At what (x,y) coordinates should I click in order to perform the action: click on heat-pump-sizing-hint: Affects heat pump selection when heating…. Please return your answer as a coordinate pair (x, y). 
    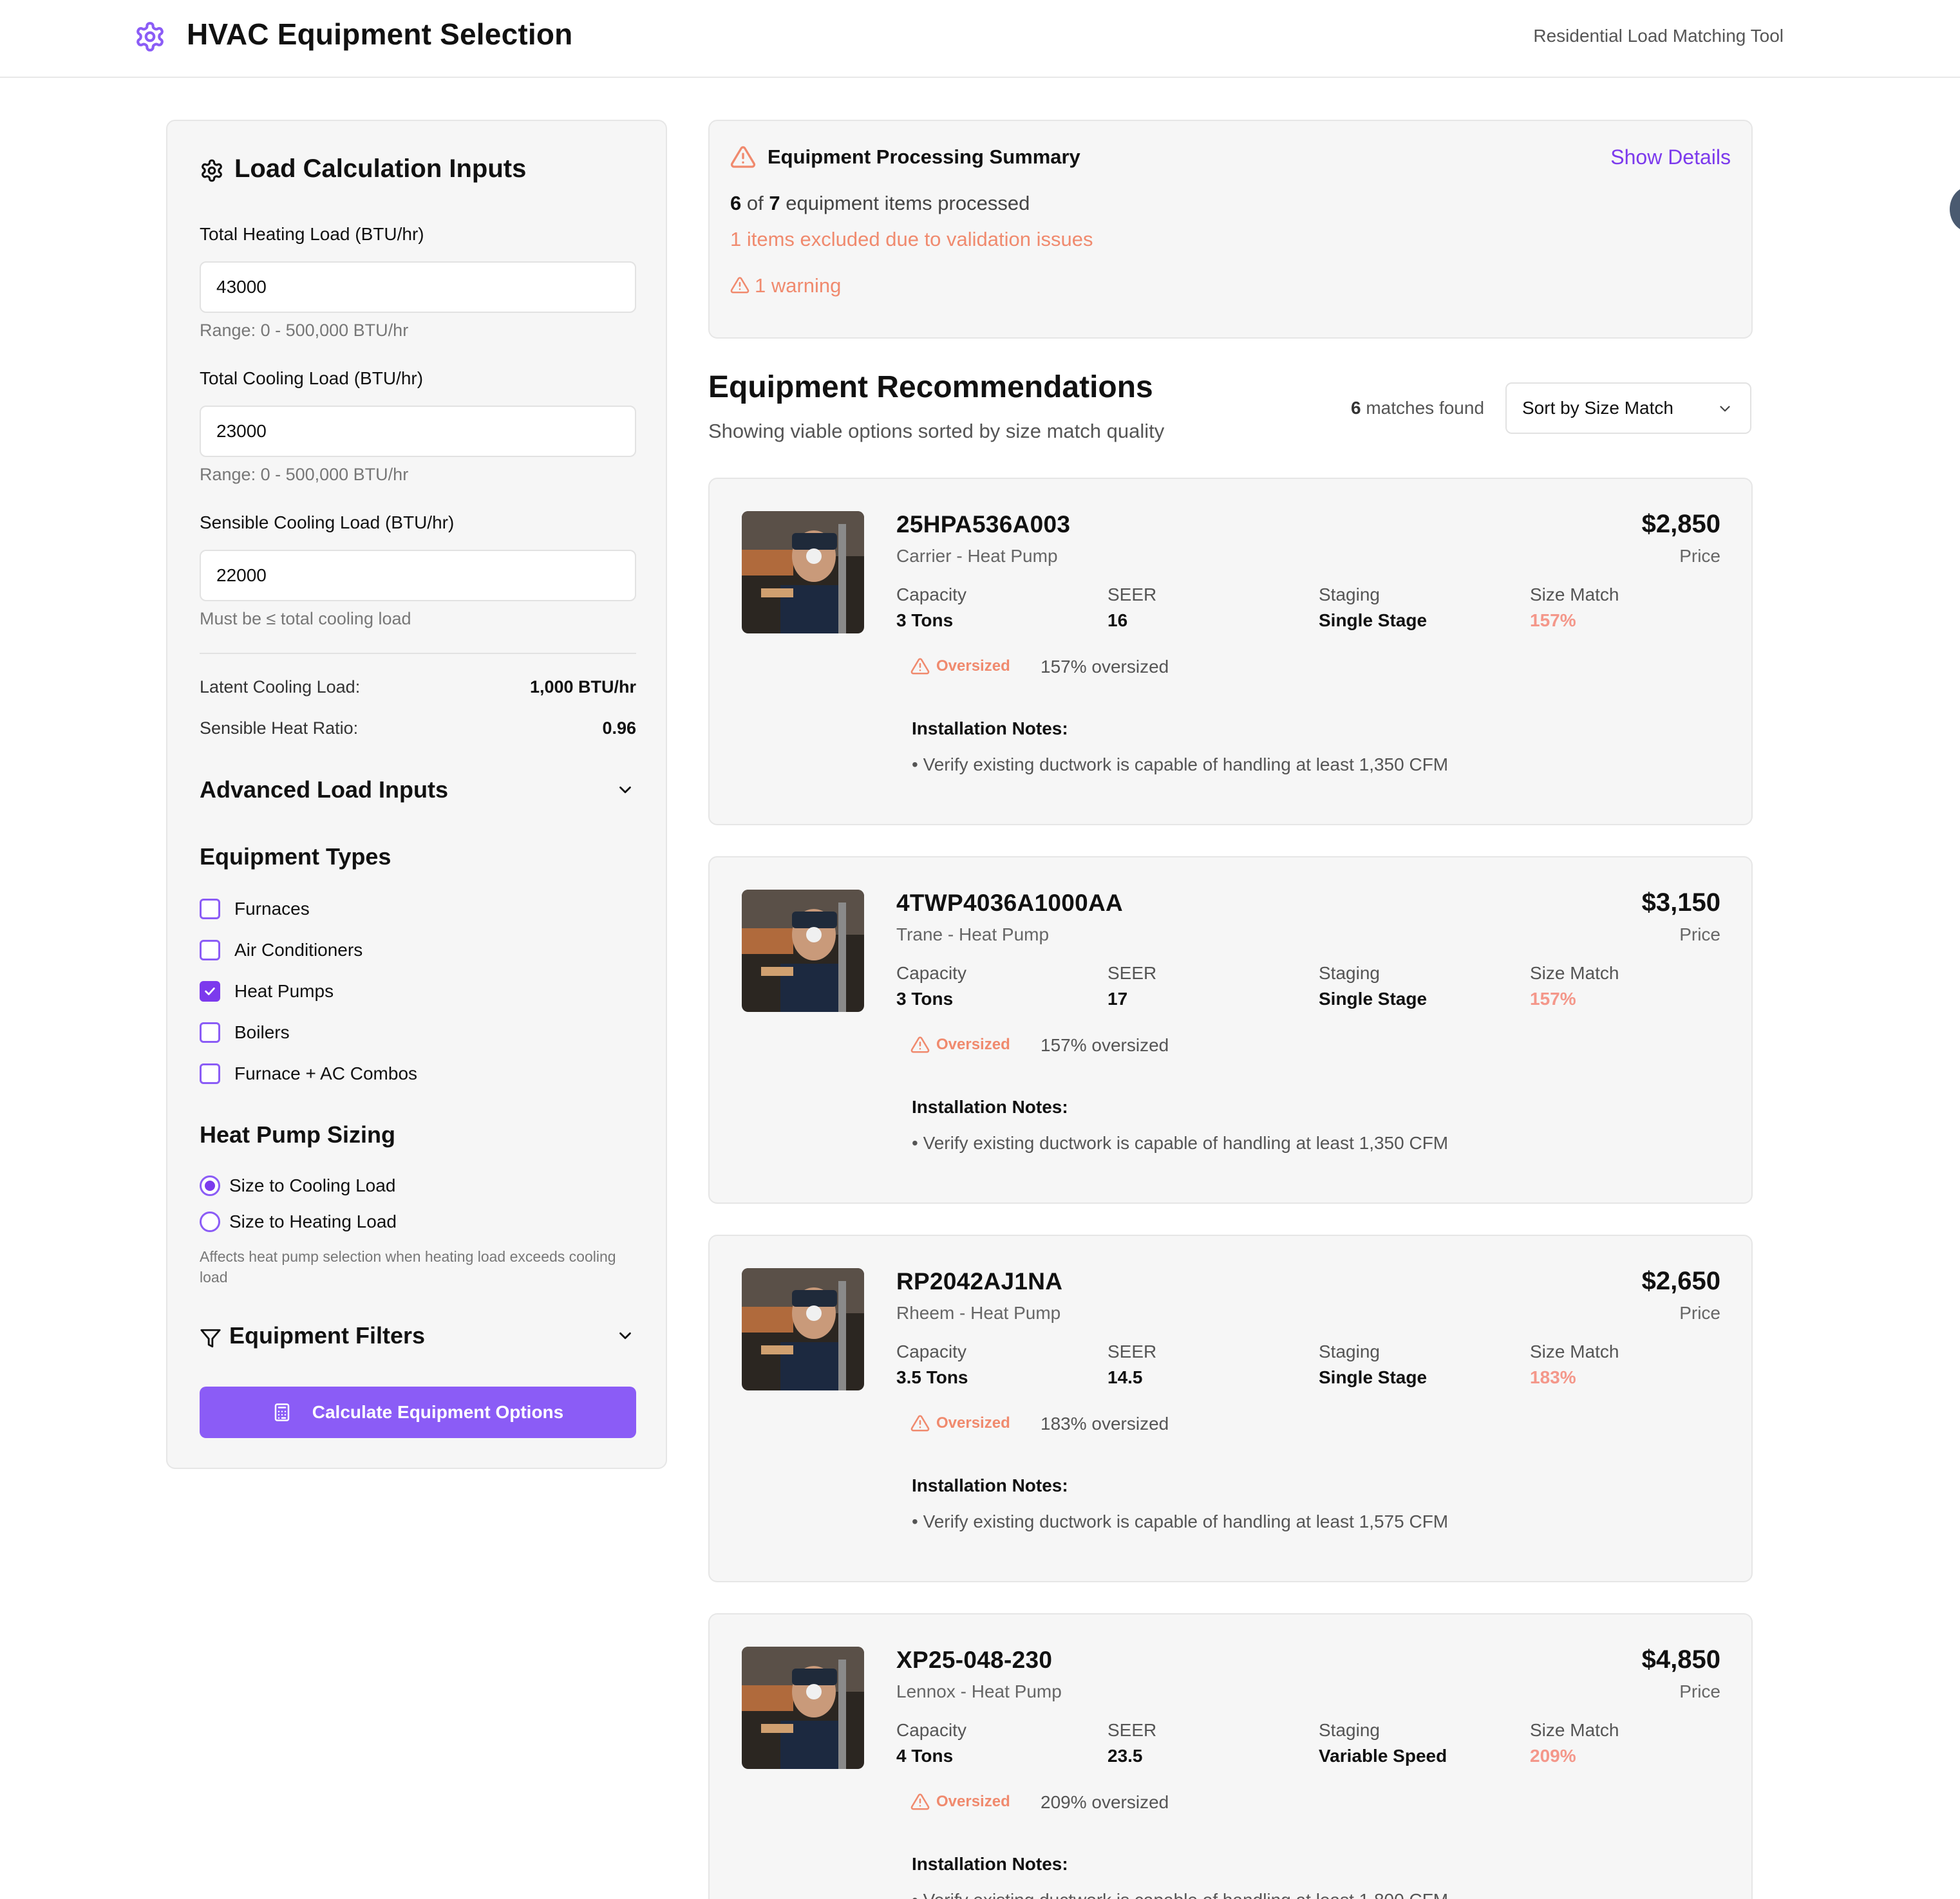
    Looking at the image, I should click on (408, 1267).